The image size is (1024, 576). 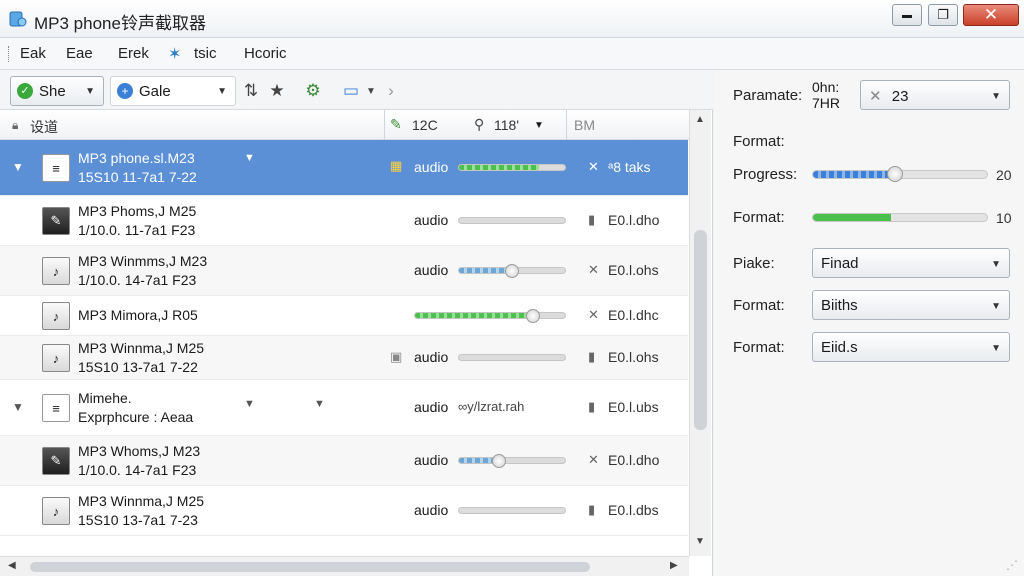 What do you see at coordinates (700, 541) in the screenshot?
I see `scroll-down-icon: ▼` at bounding box center [700, 541].